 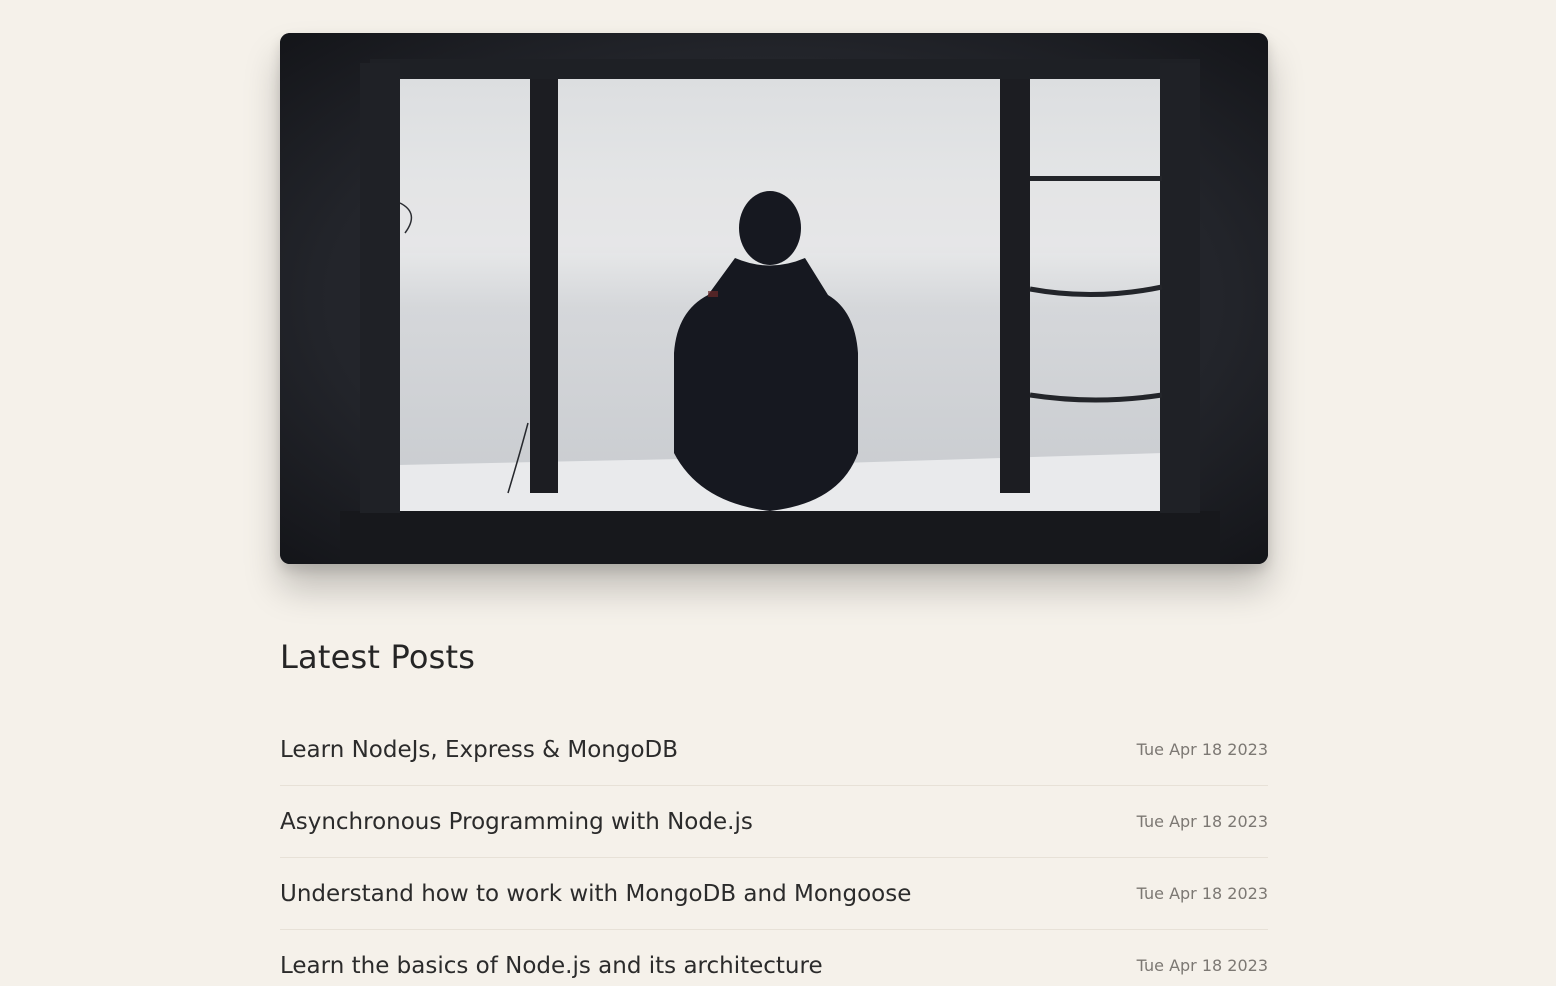 I want to click on post-title-link: Asynchronous Programming with Node.js, so click(x=516, y=822).